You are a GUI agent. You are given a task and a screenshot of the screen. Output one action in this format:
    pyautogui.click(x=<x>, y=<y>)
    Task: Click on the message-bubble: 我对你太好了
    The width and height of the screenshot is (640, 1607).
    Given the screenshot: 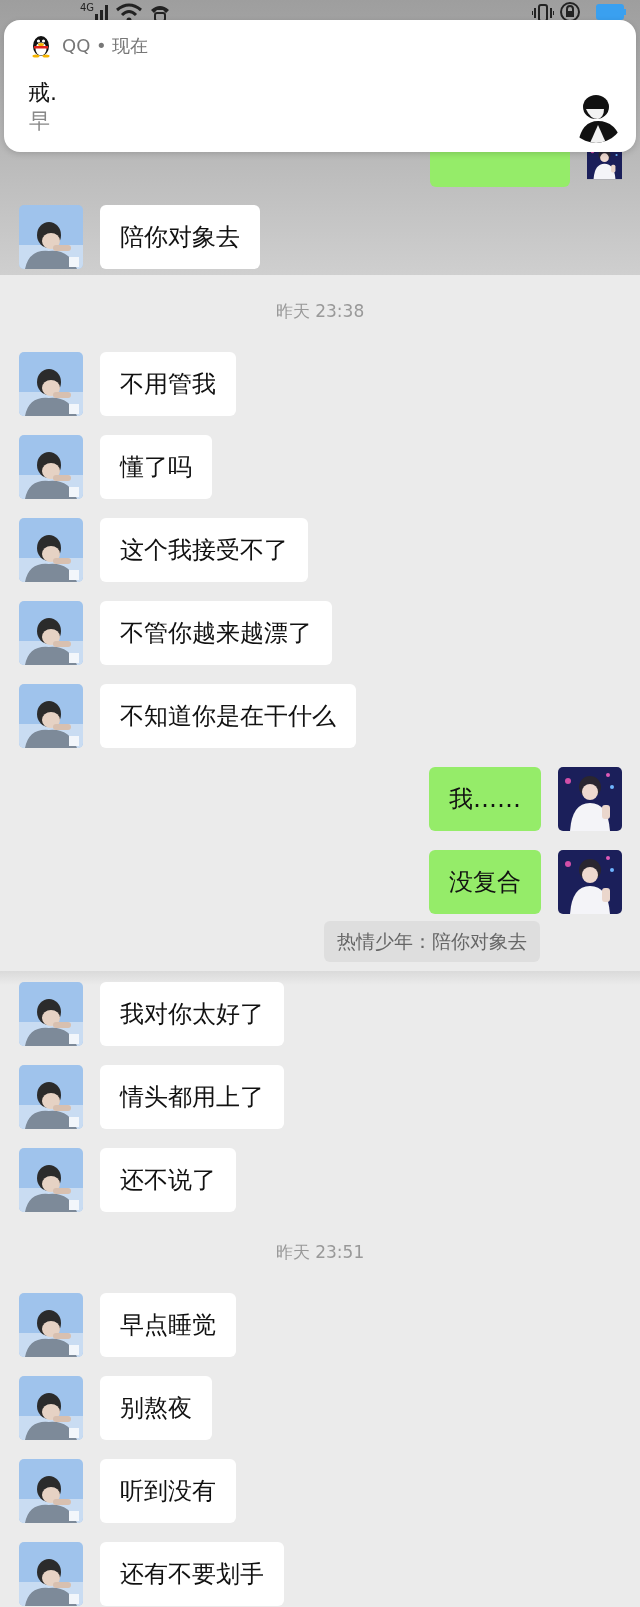 What is the action you would take?
    pyautogui.click(x=192, y=1014)
    